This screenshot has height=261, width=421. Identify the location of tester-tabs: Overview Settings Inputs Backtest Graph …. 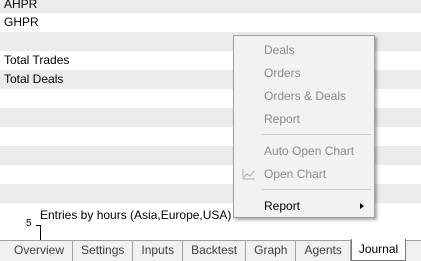
(210, 250).